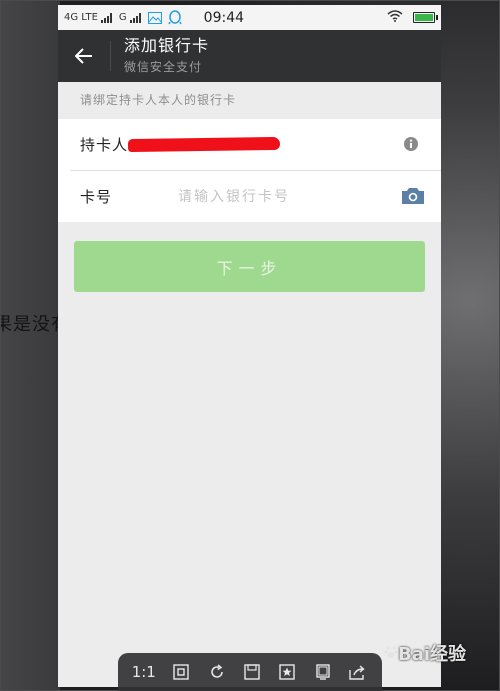 The width and height of the screenshot is (500, 691). Describe the element at coordinates (432, 654) in the screenshot. I see `watermark-text: Bai经验` at that location.